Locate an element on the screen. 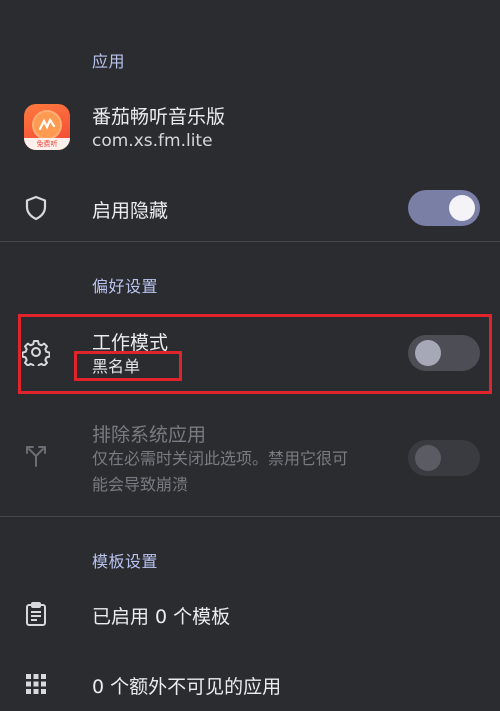  app-package: com.xs.fm.lite is located at coordinates (152, 141).